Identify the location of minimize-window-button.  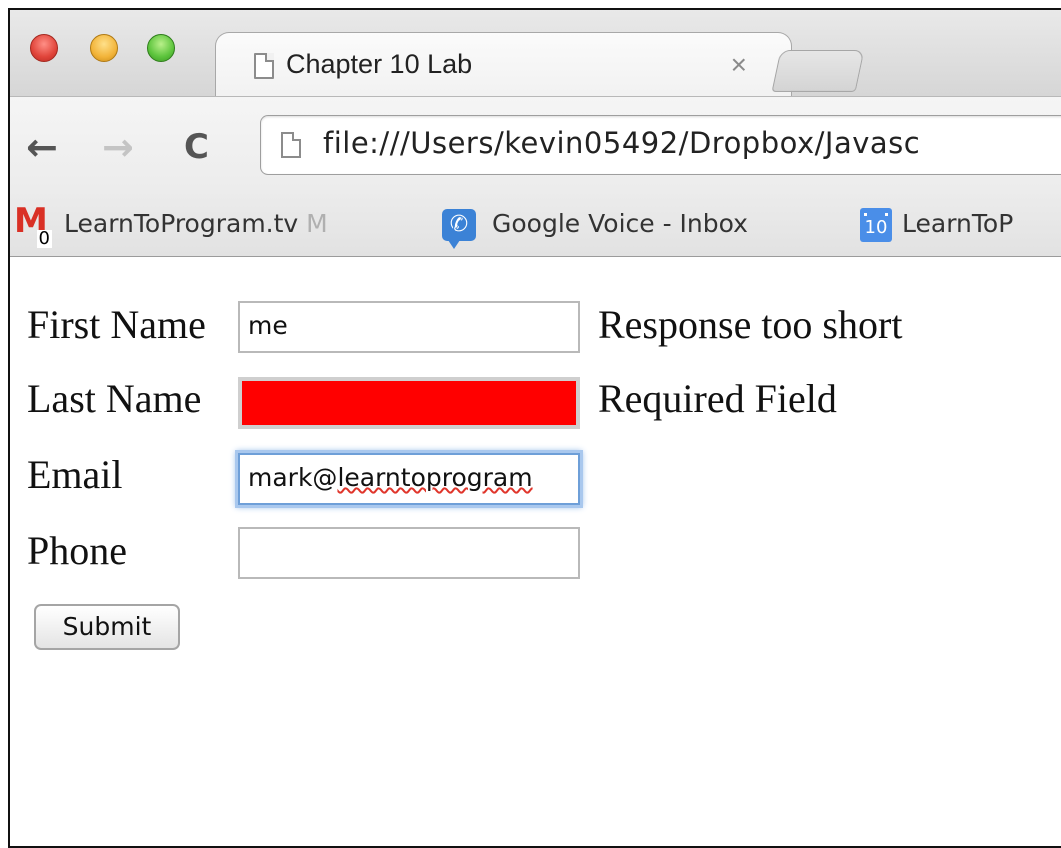
(104, 48).